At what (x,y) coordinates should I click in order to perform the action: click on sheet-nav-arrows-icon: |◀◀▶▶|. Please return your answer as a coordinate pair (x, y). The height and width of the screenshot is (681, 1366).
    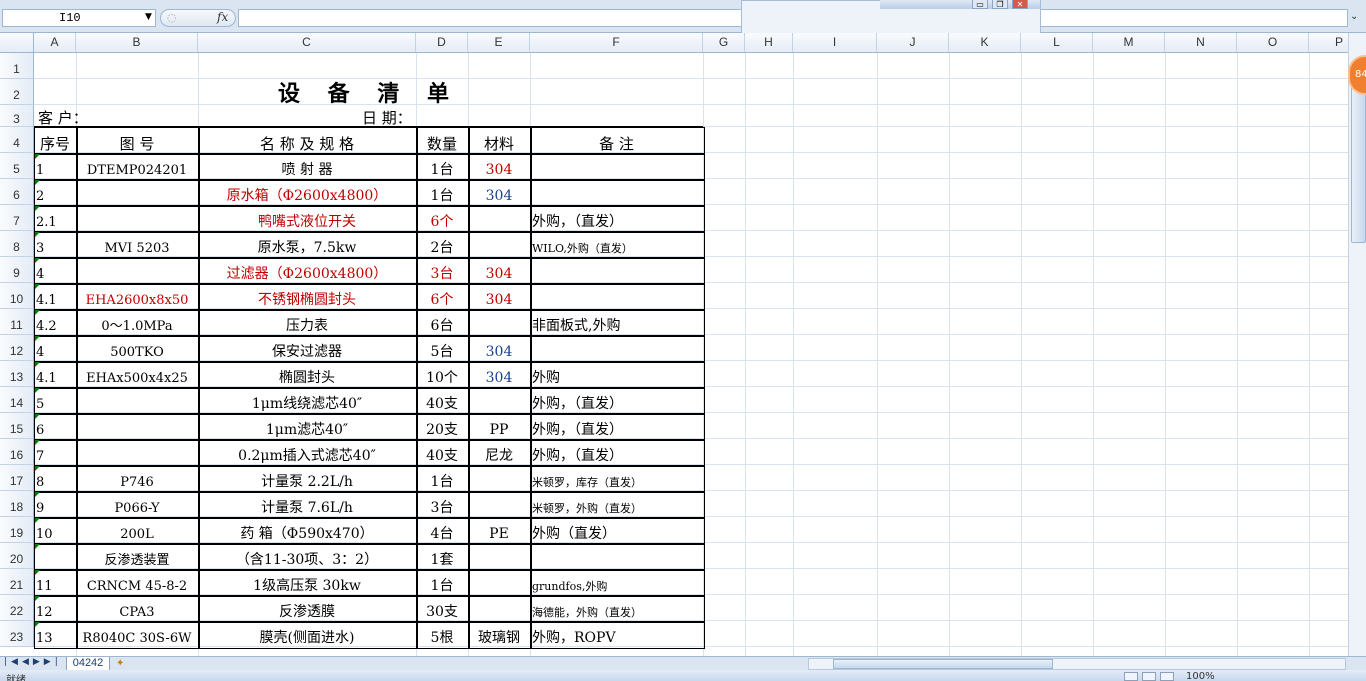
    Looking at the image, I should click on (33, 662).